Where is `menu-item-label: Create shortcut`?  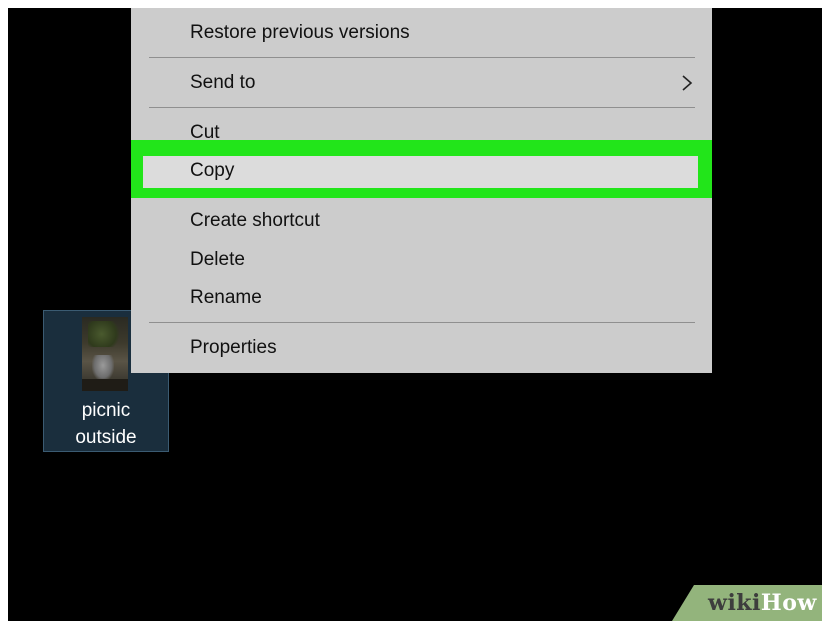
menu-item-label: Create shortcut is located at coordinates (255, 220).